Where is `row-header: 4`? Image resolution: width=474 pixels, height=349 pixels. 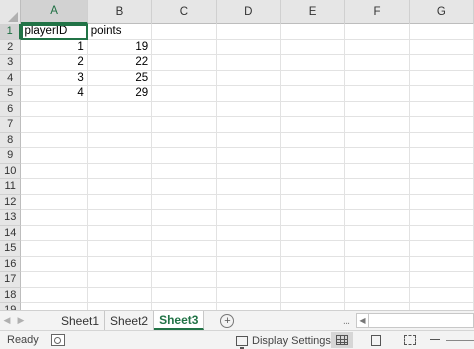
row-header: 4 is located at coordinates (11, 78).